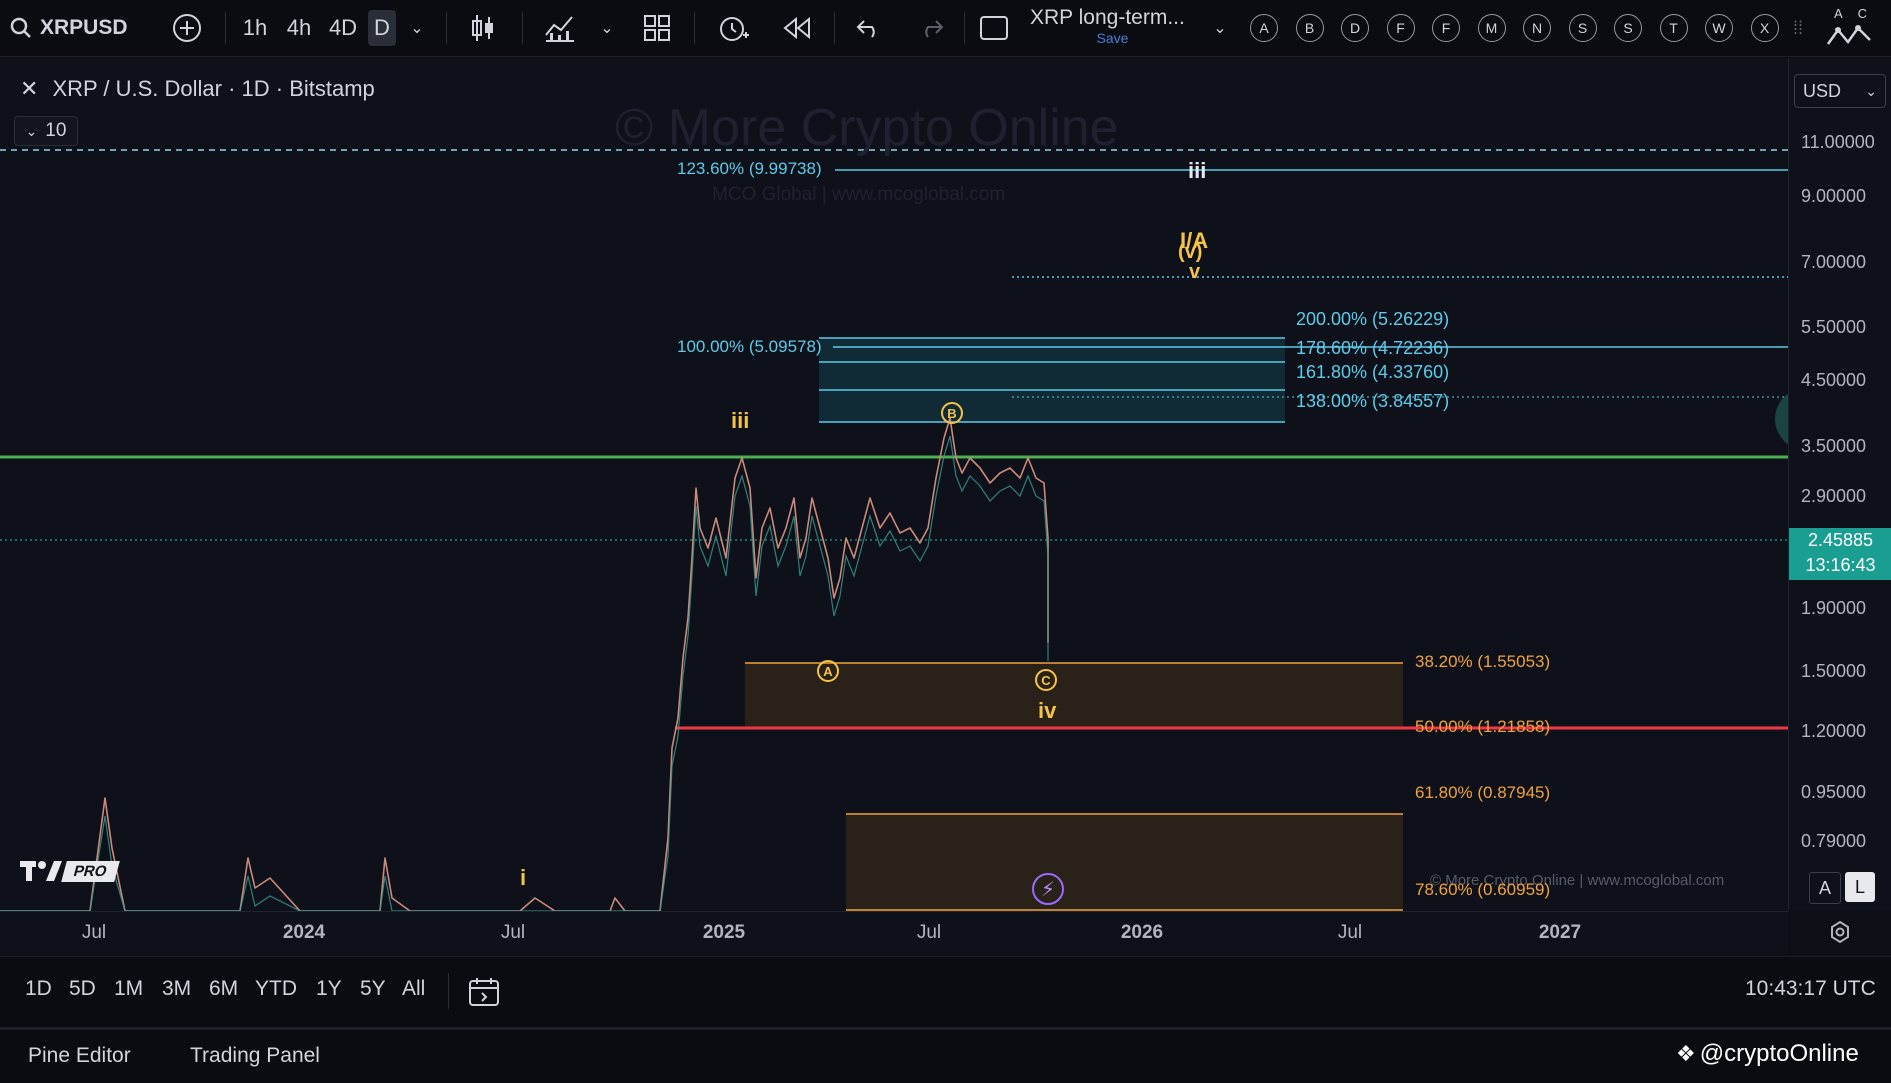 The image size is (1891, 1083). What do you see at coordinates (73, 28) in the screenshot?
I see `symbol-search: XRPUSD` at bounding box center [73, 28].